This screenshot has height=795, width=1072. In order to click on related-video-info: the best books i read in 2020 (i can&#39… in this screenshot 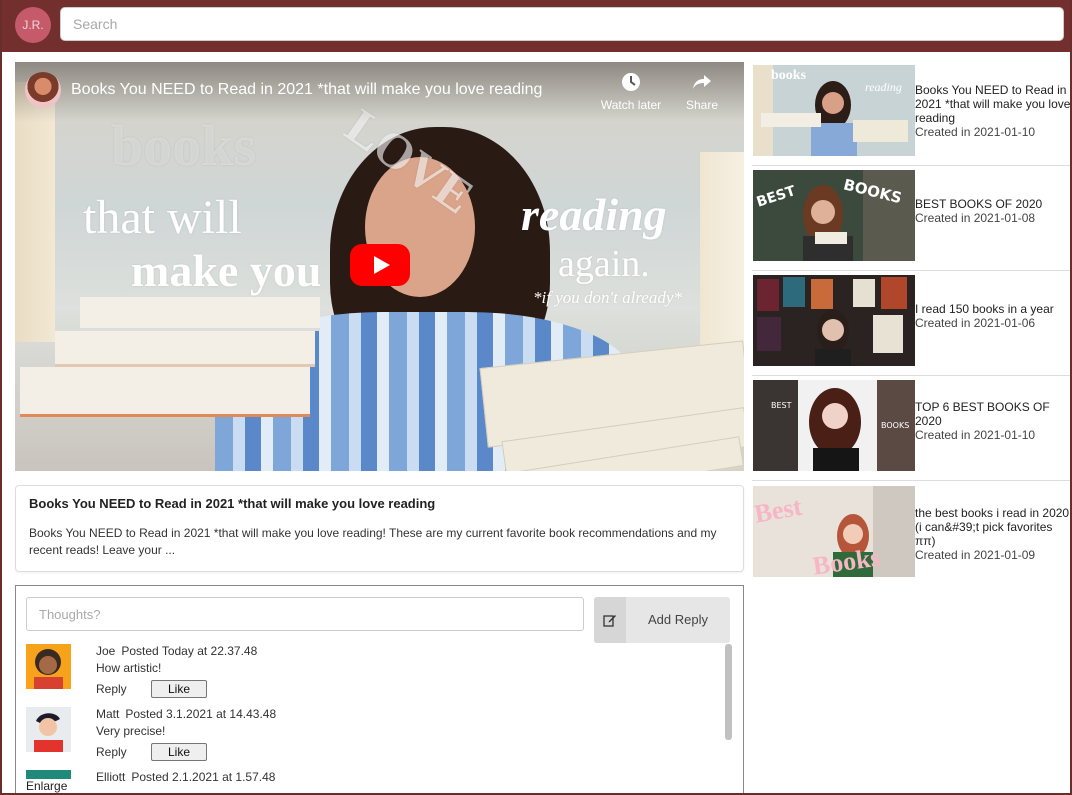, I will do `click(992, 534)`.